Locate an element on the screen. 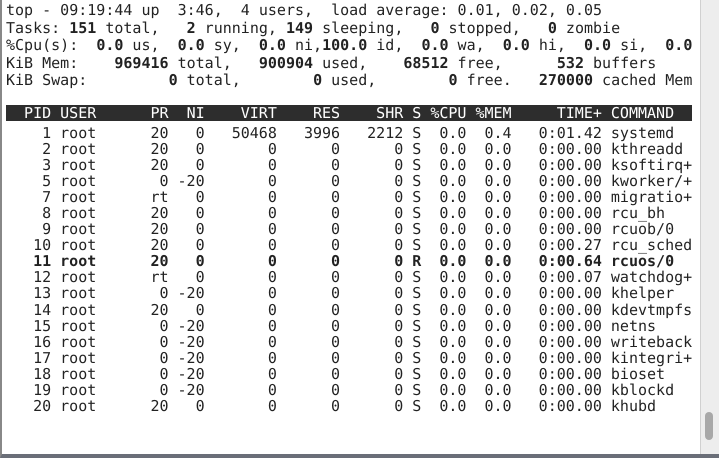 The width and height of the screenshot is (719, 458). table-cell-text: 0:00.64 is located at coordinates (570, 261).